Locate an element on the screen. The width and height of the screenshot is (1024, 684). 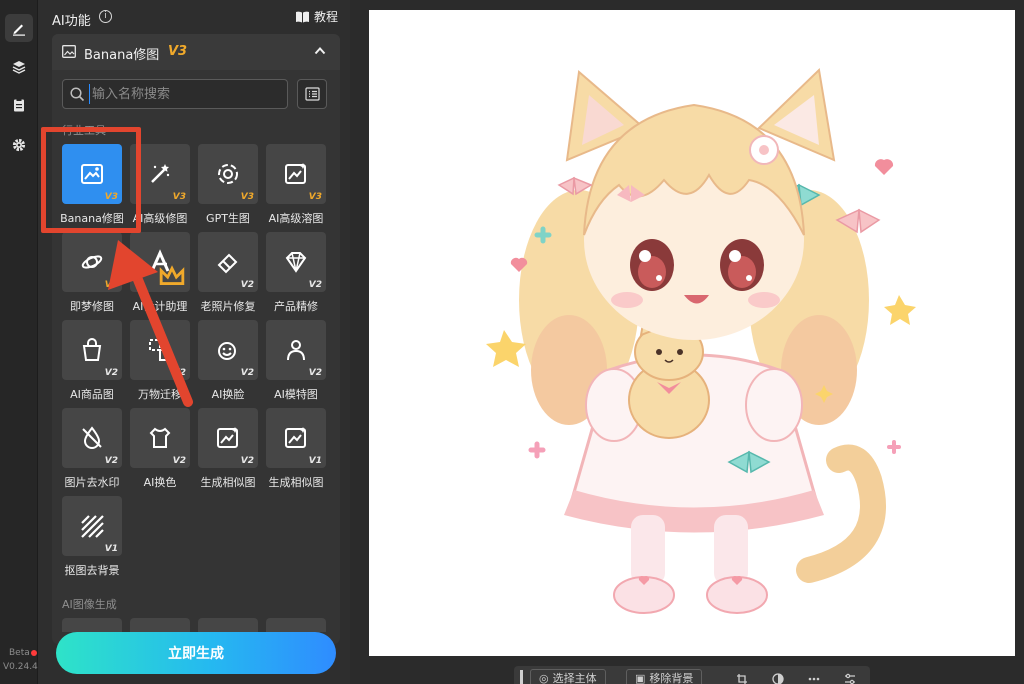
tool-model-person: V2 AI模特图 is located at coordinates (296, 362).